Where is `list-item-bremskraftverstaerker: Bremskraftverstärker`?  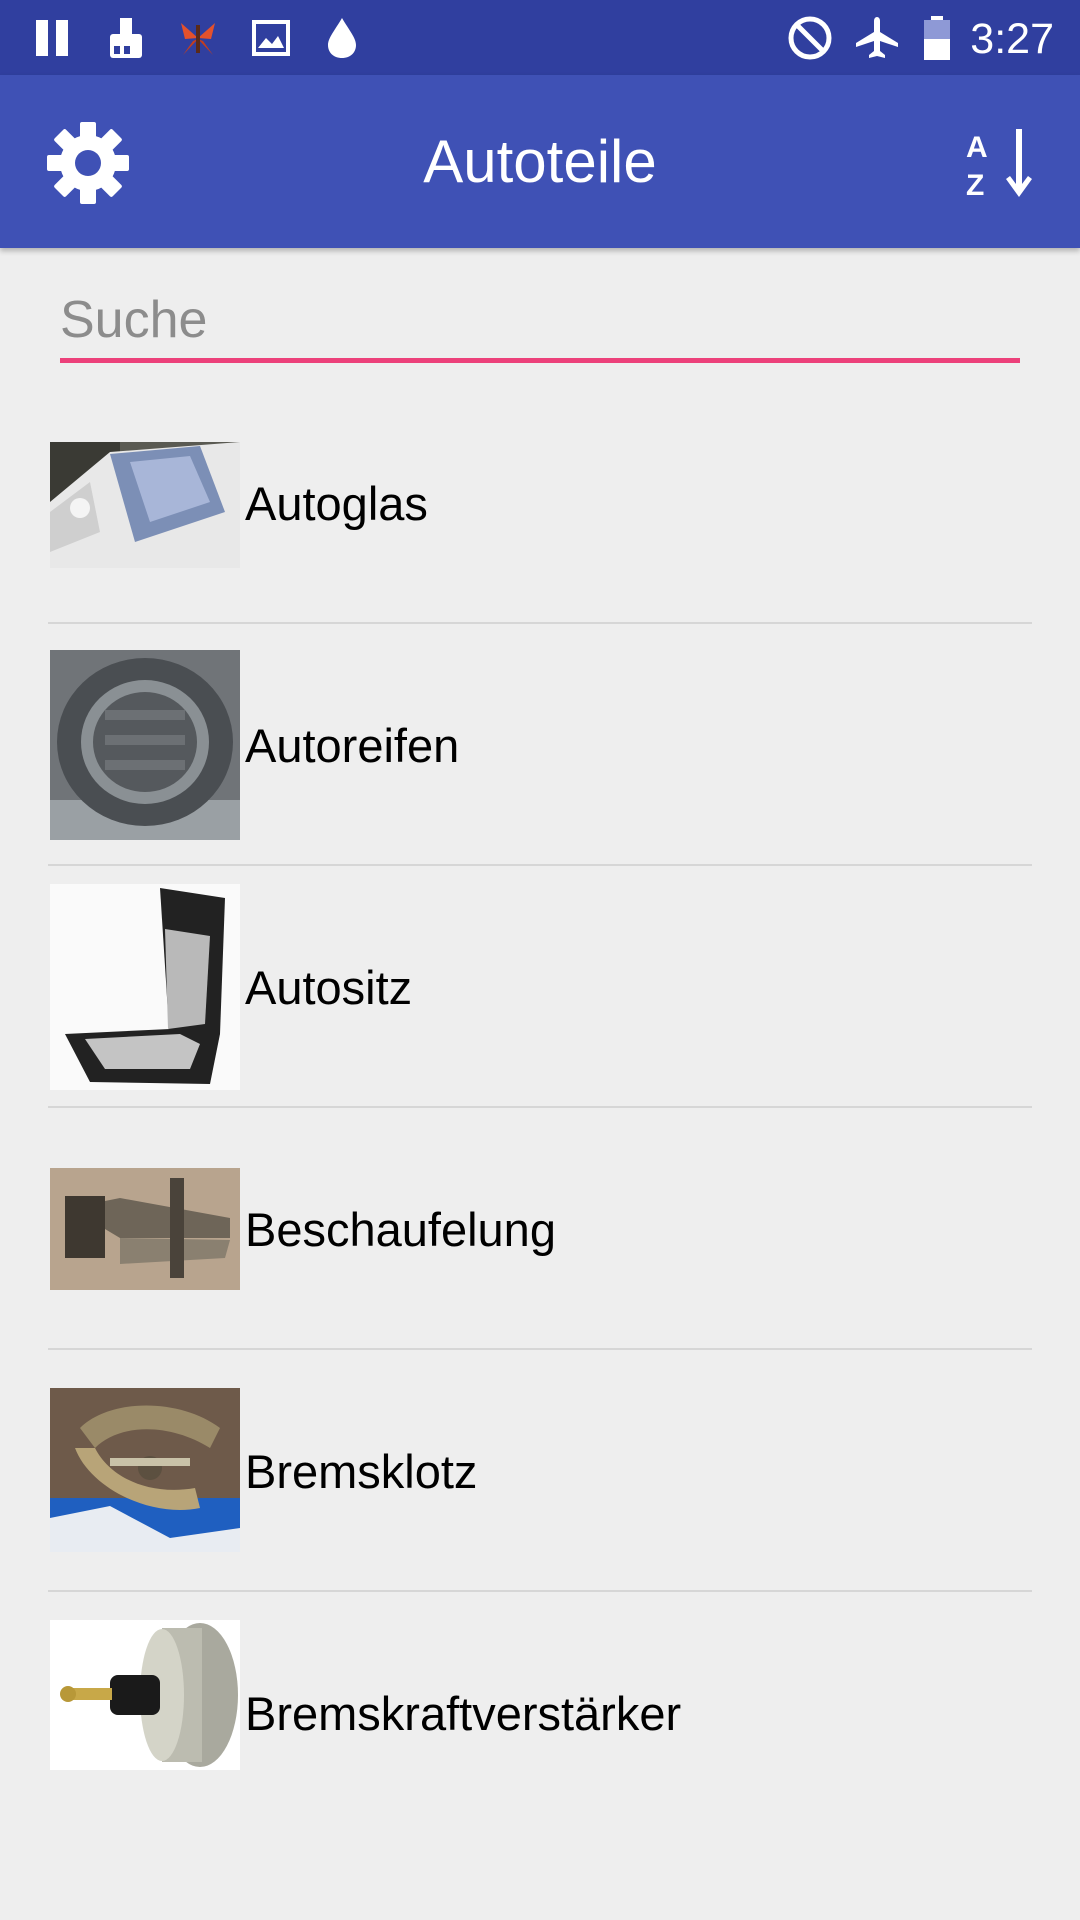
list-item-bremskraftverstaerker: Bremskraftverstärker is located at coordinates (540, 1713).